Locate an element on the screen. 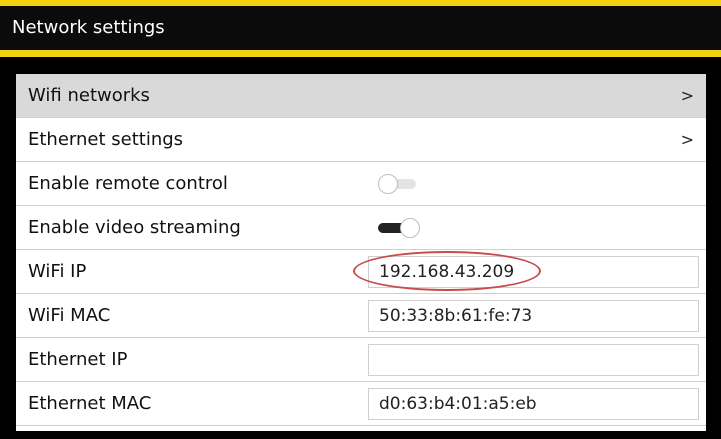  ethernet-ip-row: Ethernet IP is located at coordinates (361, 360).